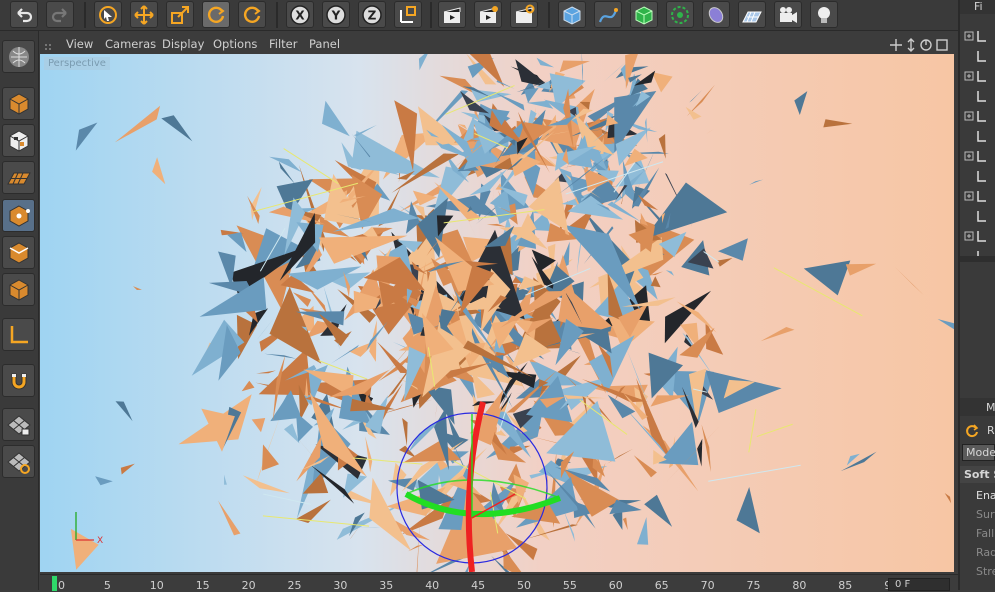 The width and height of the screenshot is (995, 592). I want to click on section-title: Soft Se, so click(979, 474).